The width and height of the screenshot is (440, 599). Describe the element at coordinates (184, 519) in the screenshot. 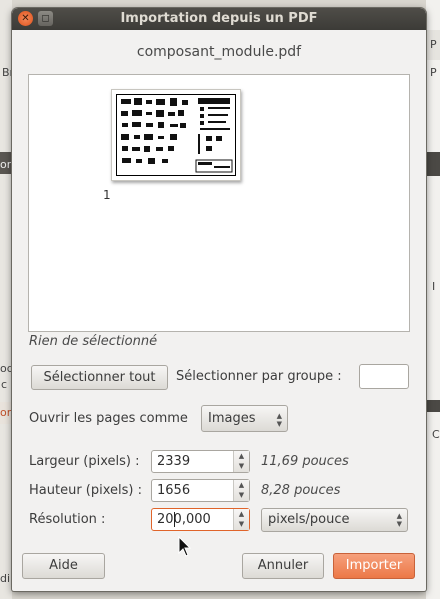

I see `resolution-value: 200,000` at that location.